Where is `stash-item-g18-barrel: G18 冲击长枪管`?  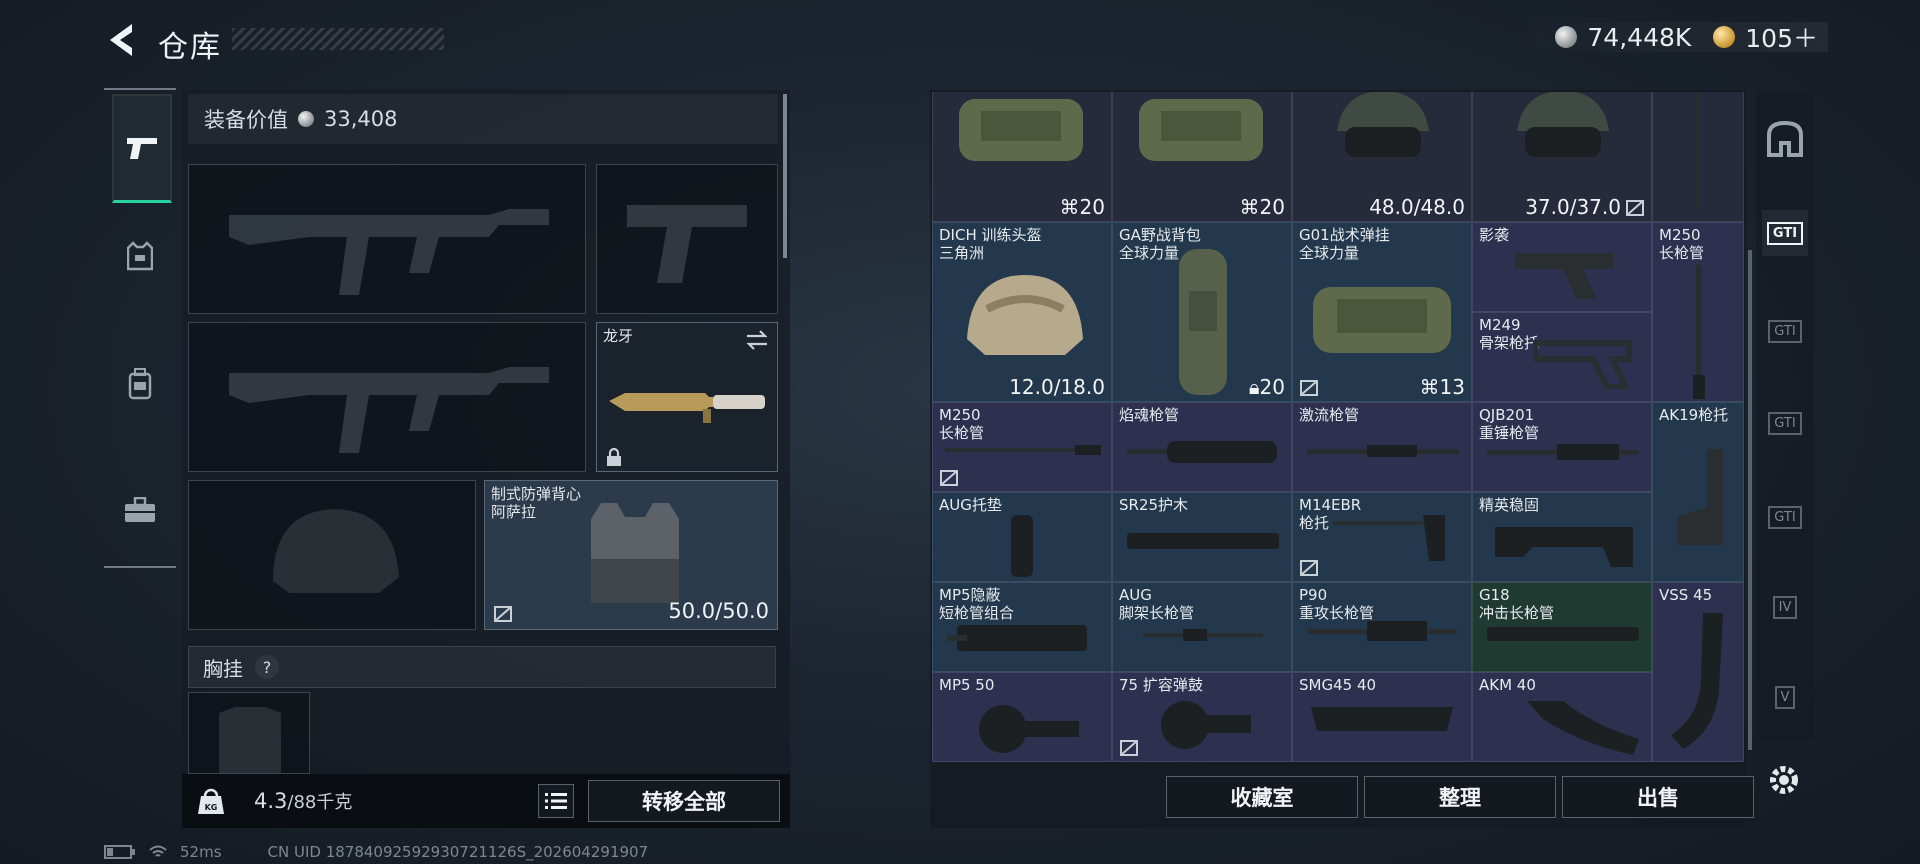 stash-item-g18-barrel: G18 冲击长枪管 is located at coordinates (1562, 627).